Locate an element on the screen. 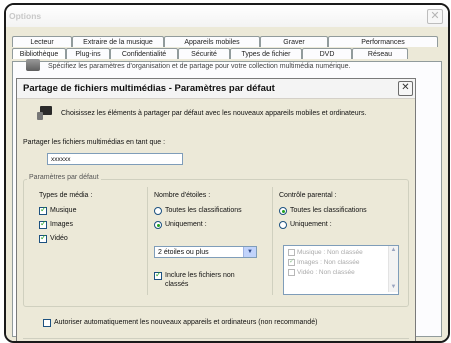  scroll-up-icon: ▲ is located at coordinates (393, 250).